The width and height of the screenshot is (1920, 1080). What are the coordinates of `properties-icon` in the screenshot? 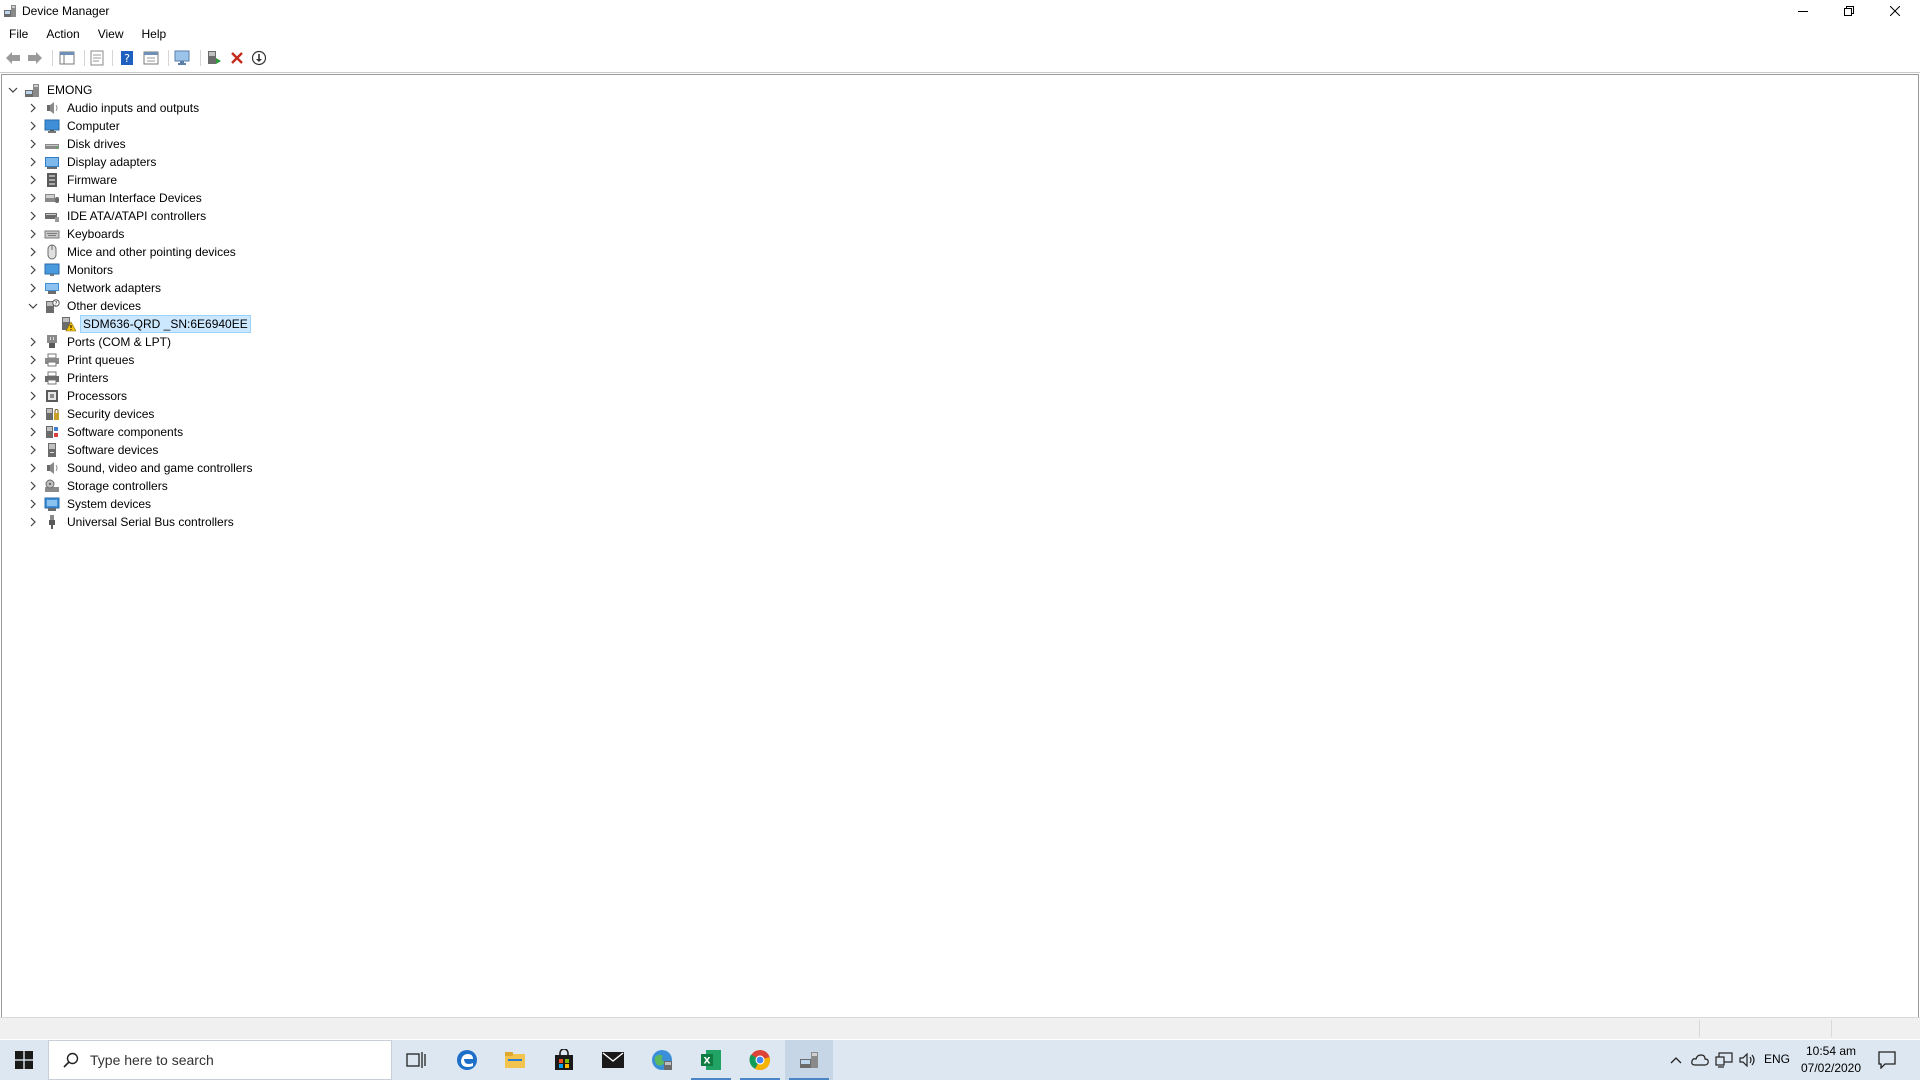 It's located at (97, 58).